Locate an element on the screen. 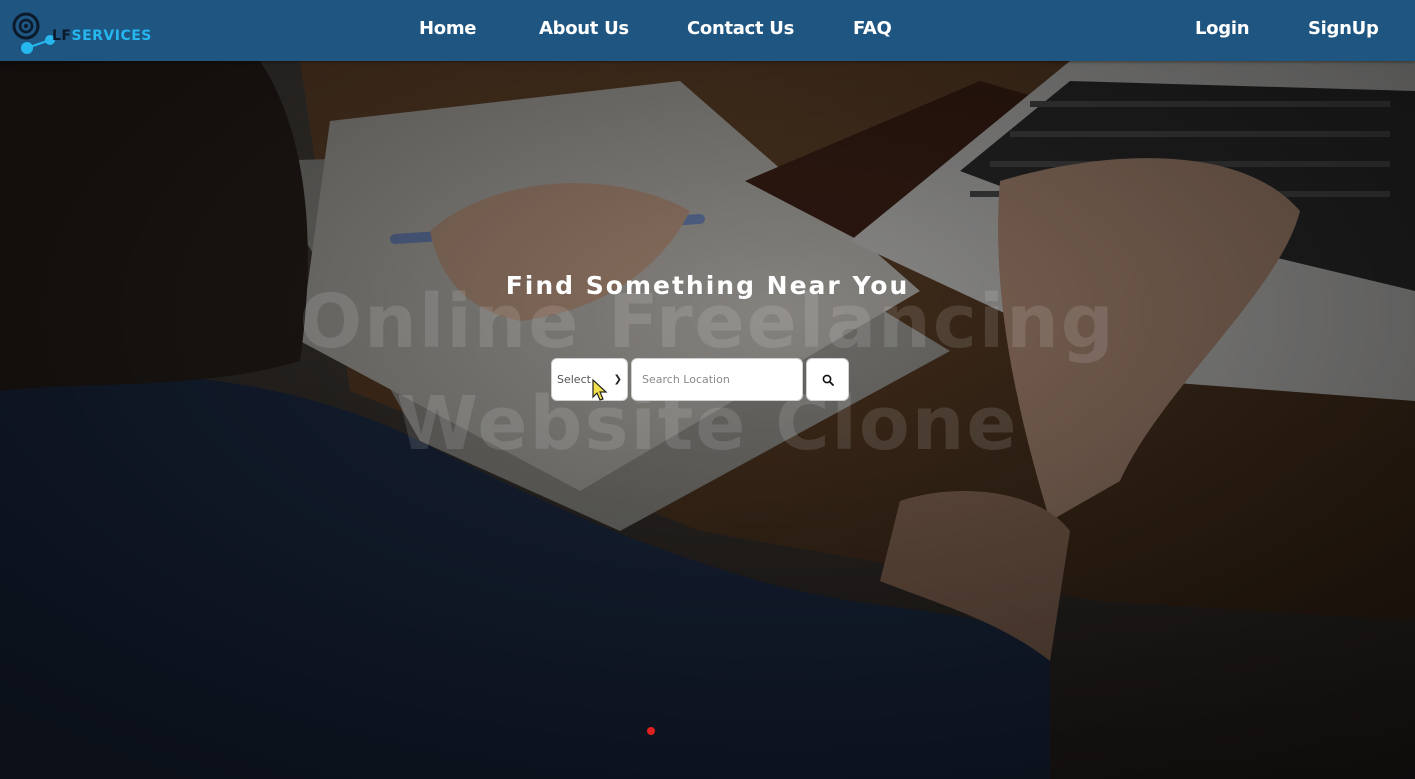 The image size is (1415, 779). brand-name: LFSERVICES is located at coordinates (102, 36).